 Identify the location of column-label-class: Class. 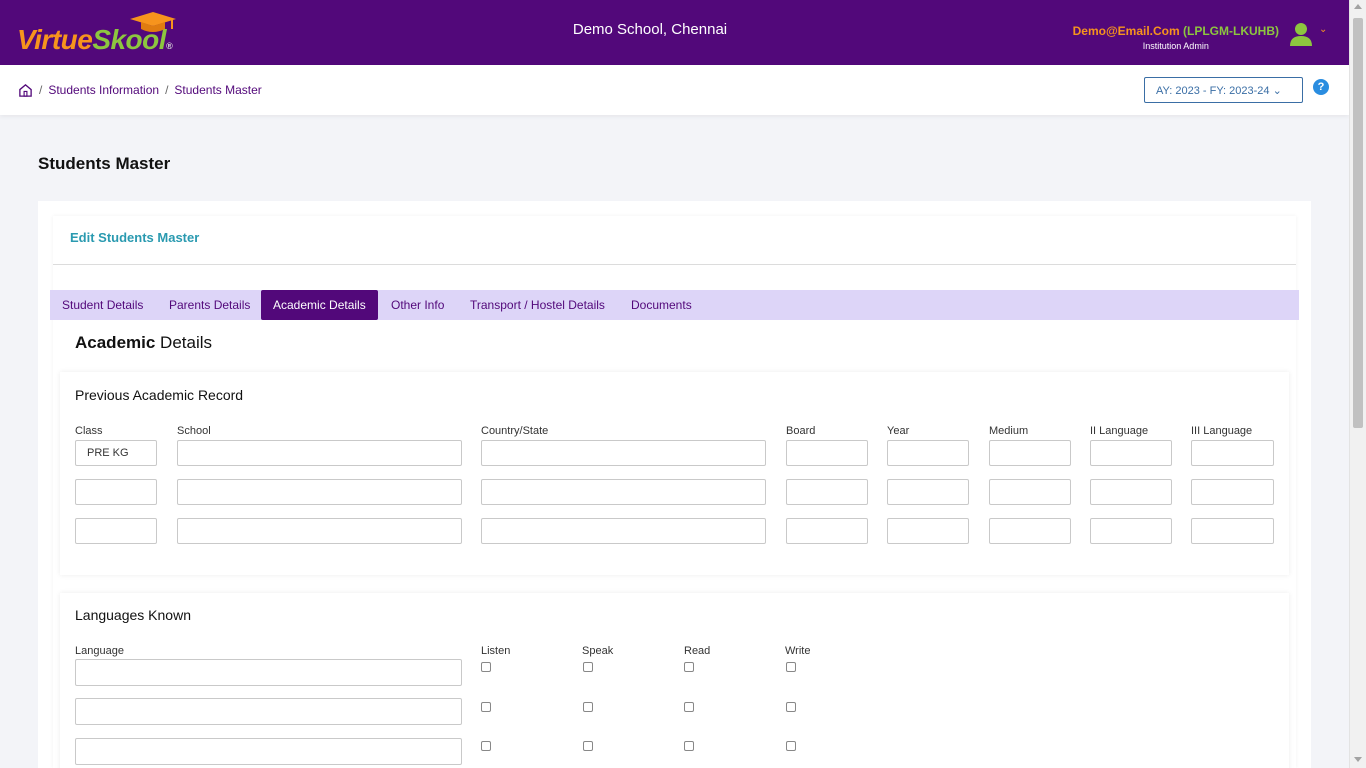
(89, 431).